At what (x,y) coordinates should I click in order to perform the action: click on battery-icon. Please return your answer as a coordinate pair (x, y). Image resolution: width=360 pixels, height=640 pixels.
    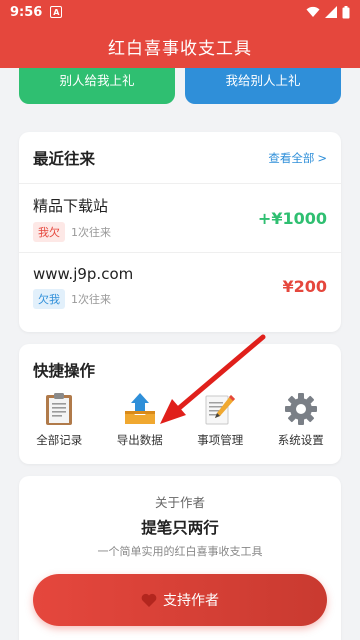
    Looking at the image, I should click on (346, 11).